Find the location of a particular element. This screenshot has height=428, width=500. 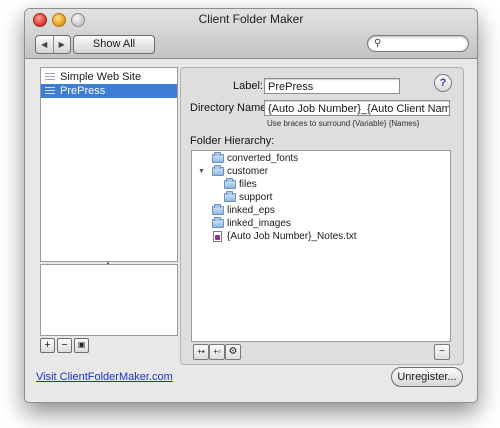

back-icon: ◀ is located at coordinates (45, 44).